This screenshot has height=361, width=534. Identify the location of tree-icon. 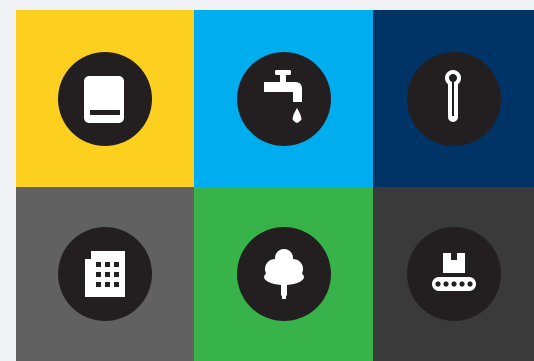
(283, 274).